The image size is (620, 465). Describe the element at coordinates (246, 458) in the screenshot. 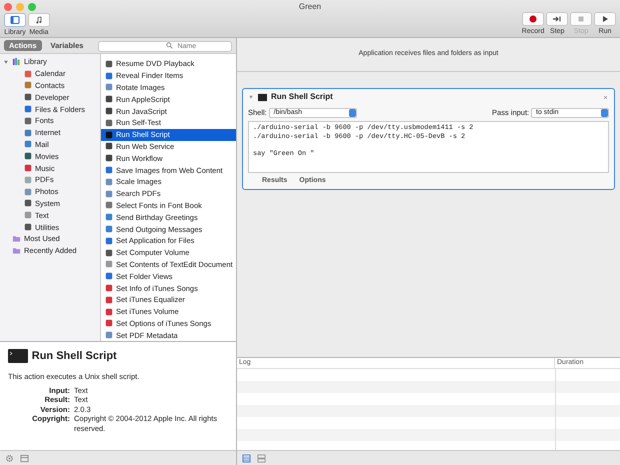

I see `list-view-icon` at that location.